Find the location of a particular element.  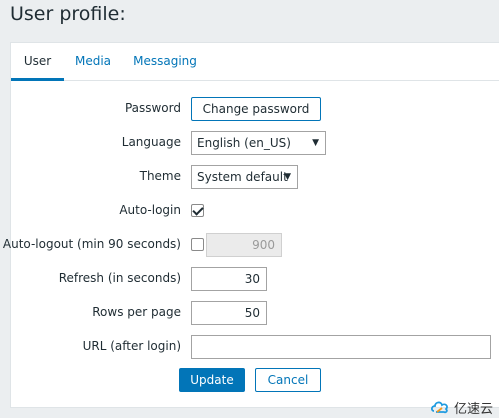

theme-select-value: System default is located at coordinates (242, 177).